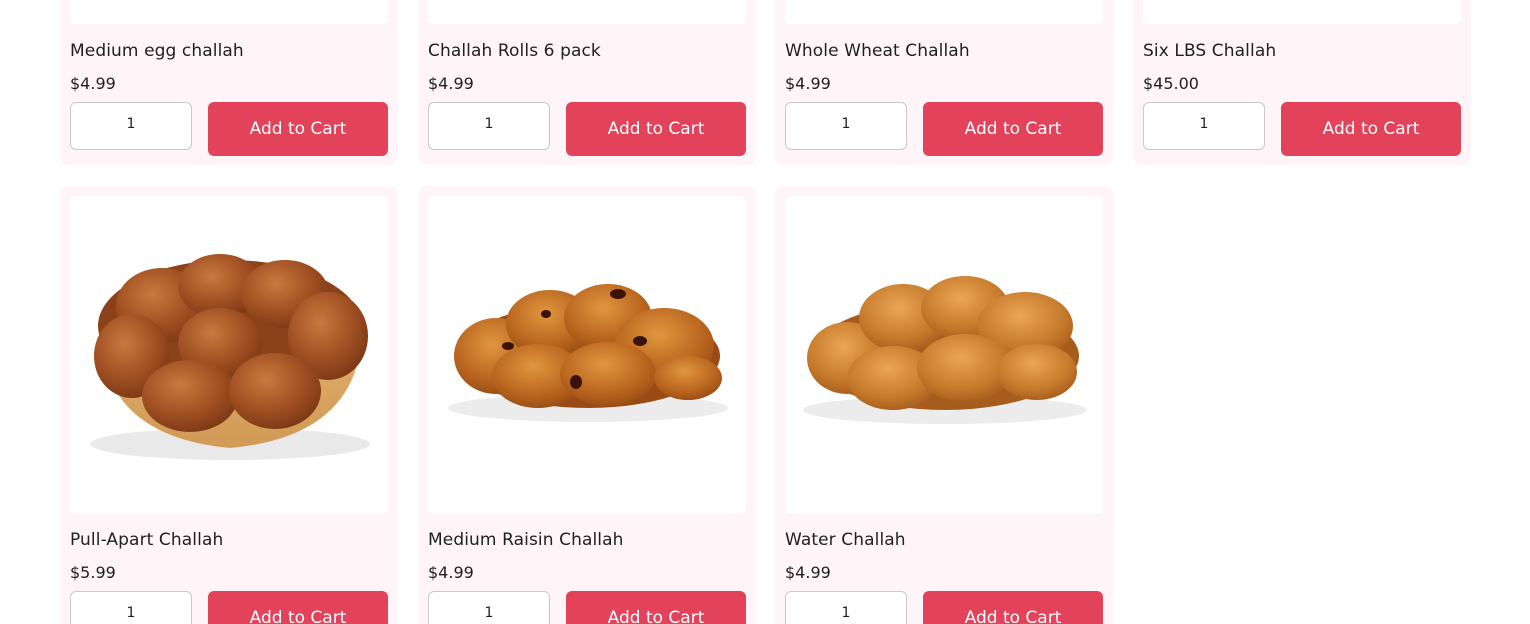 The image size is (1530, 624). I want to click on product-title: Six LBS Challah, so click(1210, 51).